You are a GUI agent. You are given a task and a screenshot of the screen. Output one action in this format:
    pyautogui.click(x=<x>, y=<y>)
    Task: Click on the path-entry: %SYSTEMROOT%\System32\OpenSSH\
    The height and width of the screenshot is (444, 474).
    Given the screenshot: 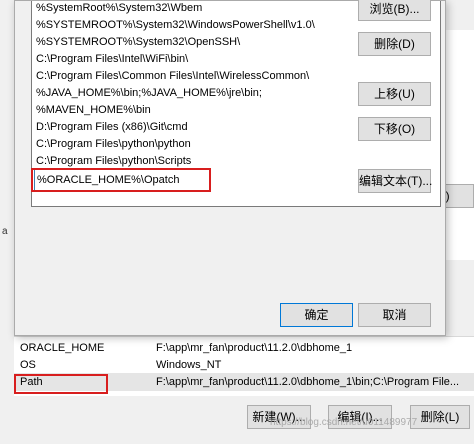 What is the action you would take?
    pyautogui.click(x=138, y=42)
    